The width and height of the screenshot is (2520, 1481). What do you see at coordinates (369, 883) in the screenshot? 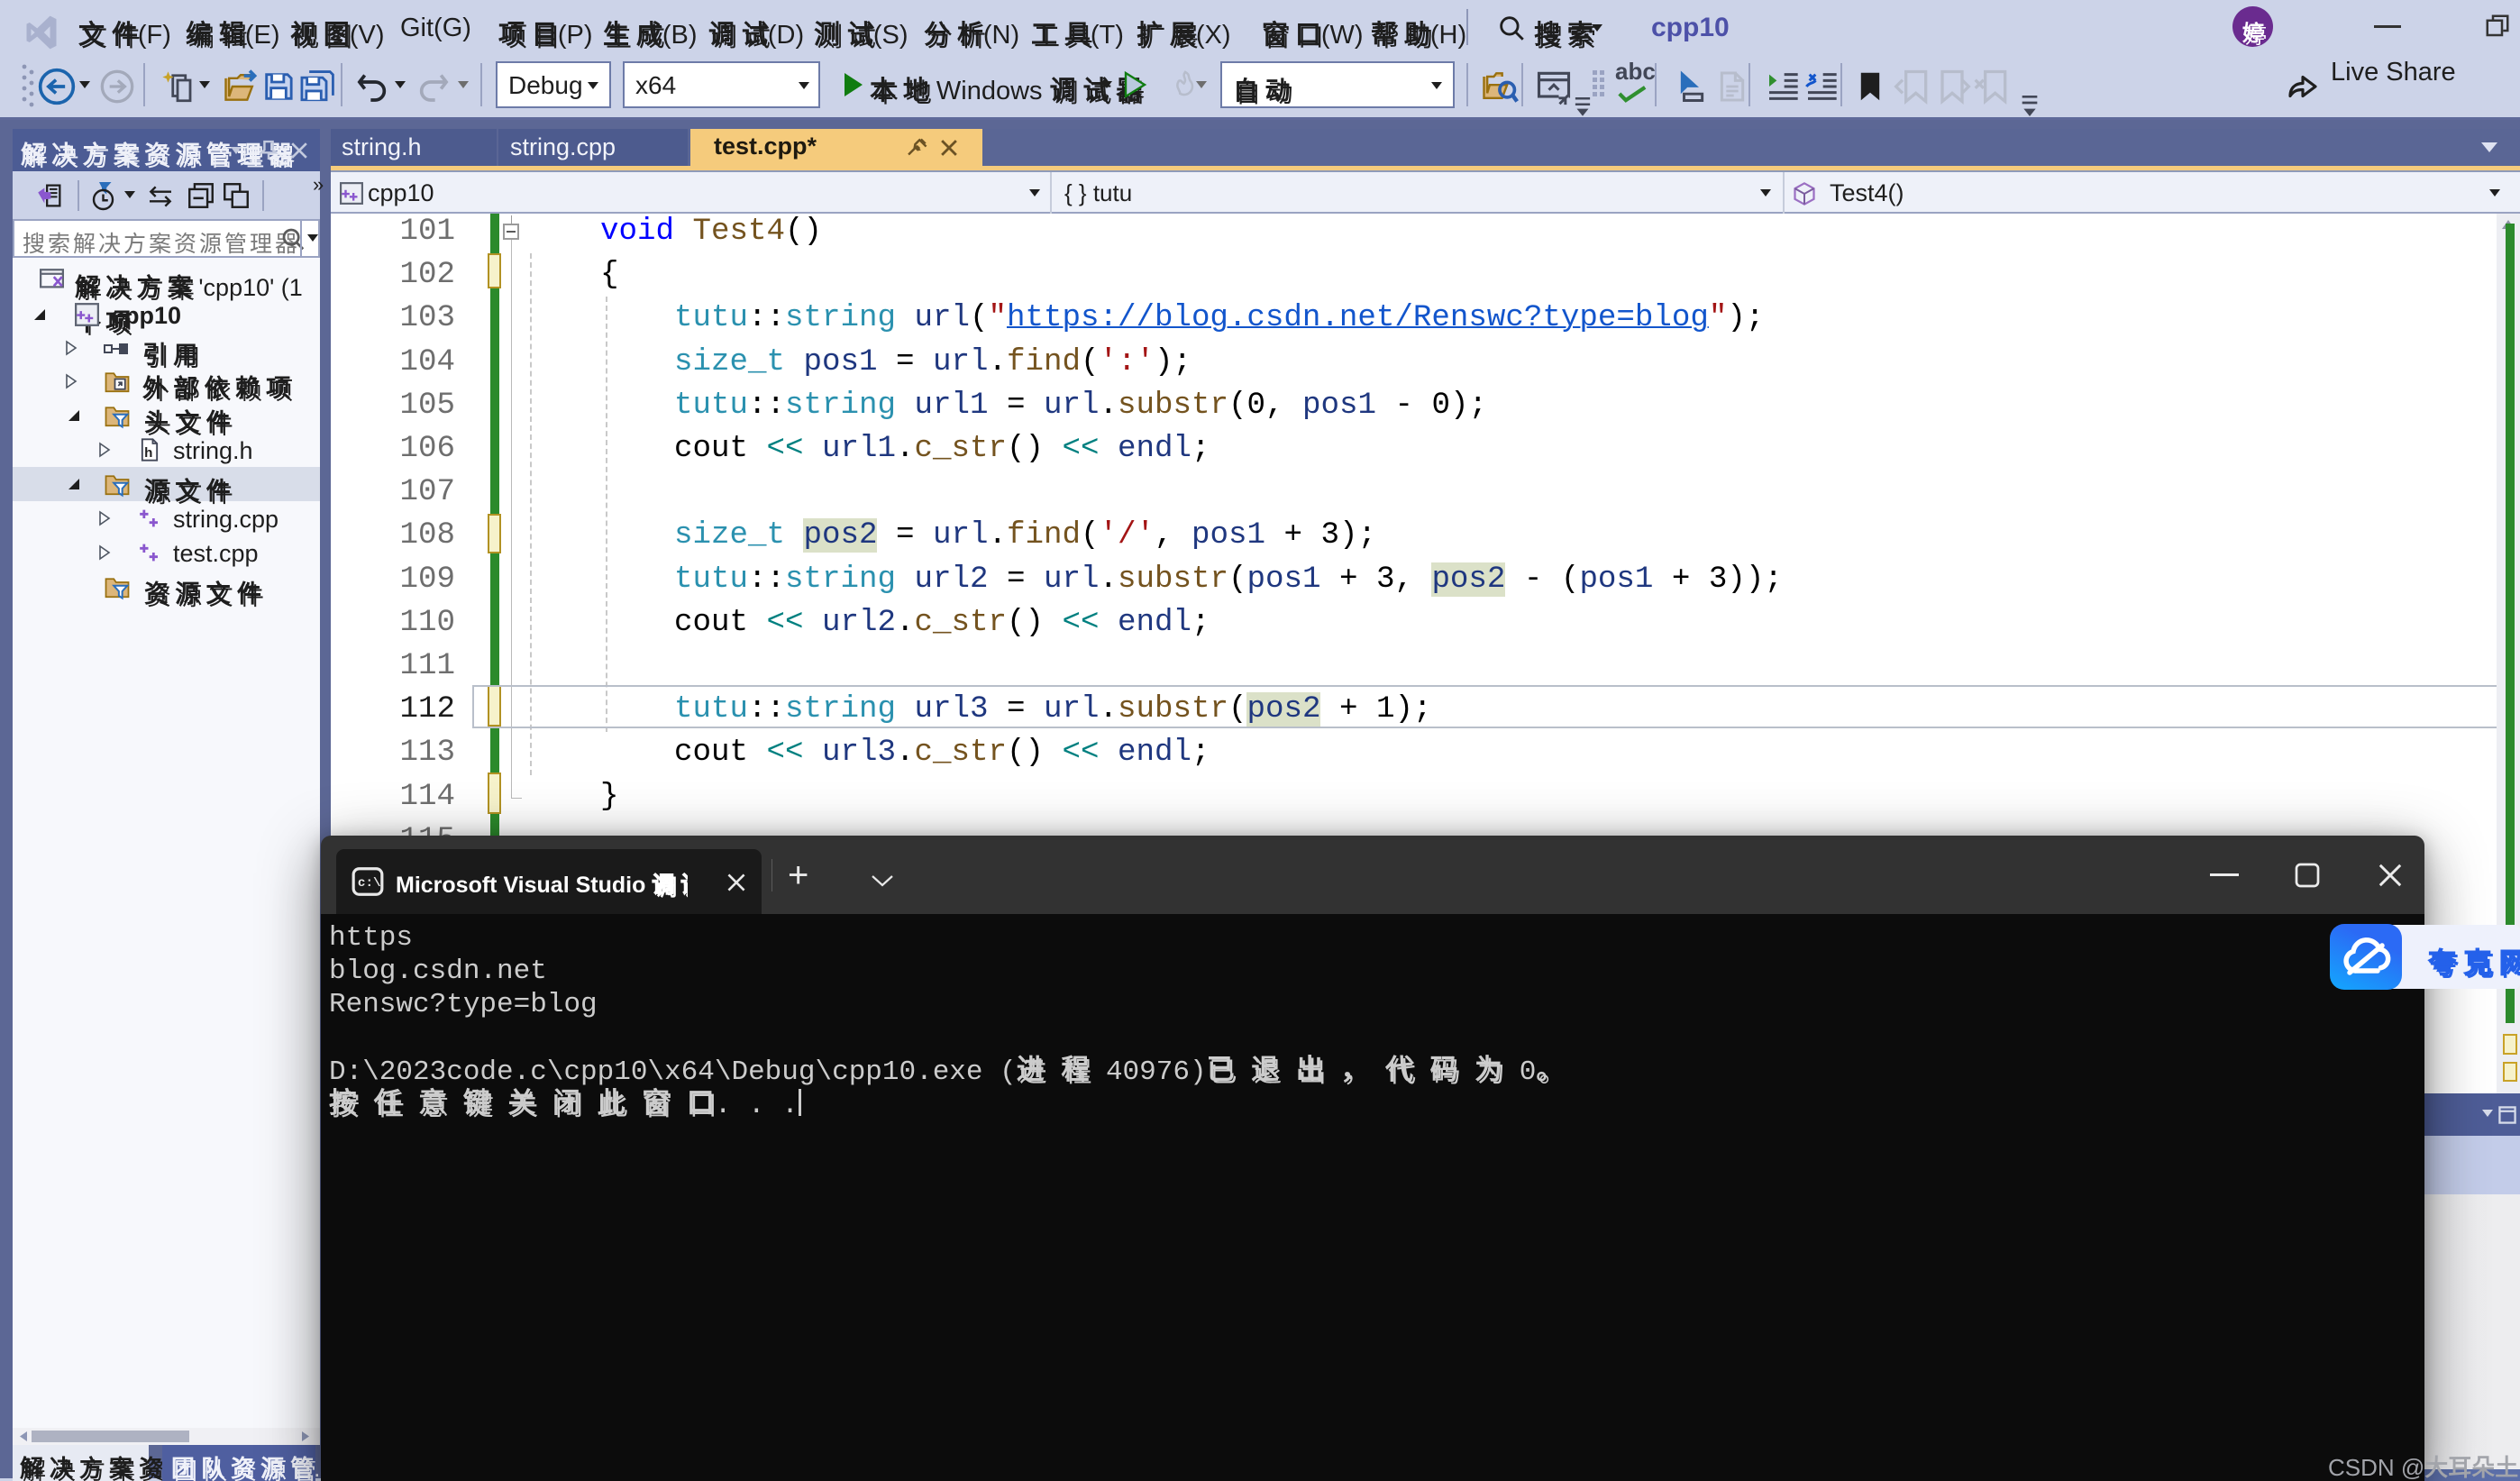
I see `svg-text: c:\` at bounding box center [369, 883].